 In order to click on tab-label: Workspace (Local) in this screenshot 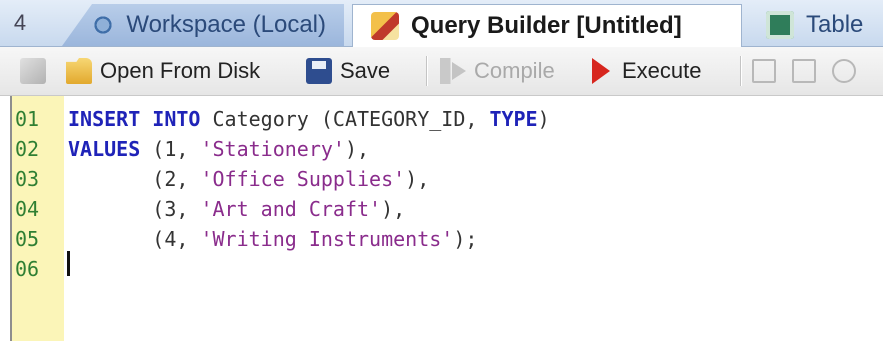, I will do `click(226, 24)`.